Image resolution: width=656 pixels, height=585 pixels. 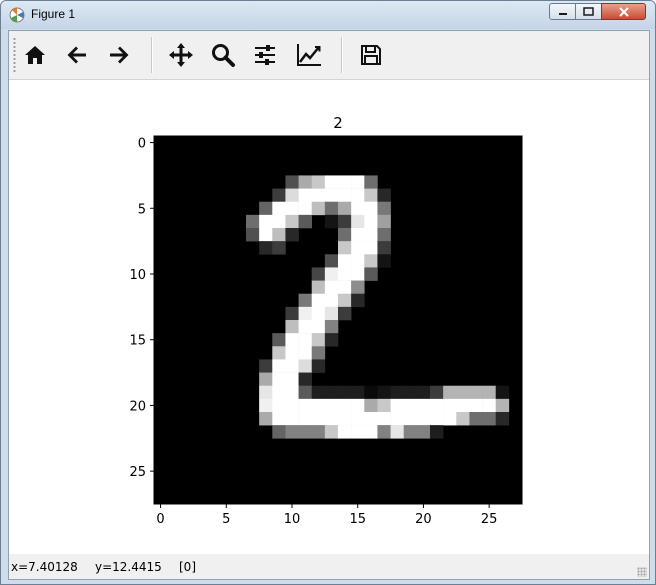 What do you see at coordinates (77, 55) in the screenshot?
I see `back-button` at bounding box center [77, 55].